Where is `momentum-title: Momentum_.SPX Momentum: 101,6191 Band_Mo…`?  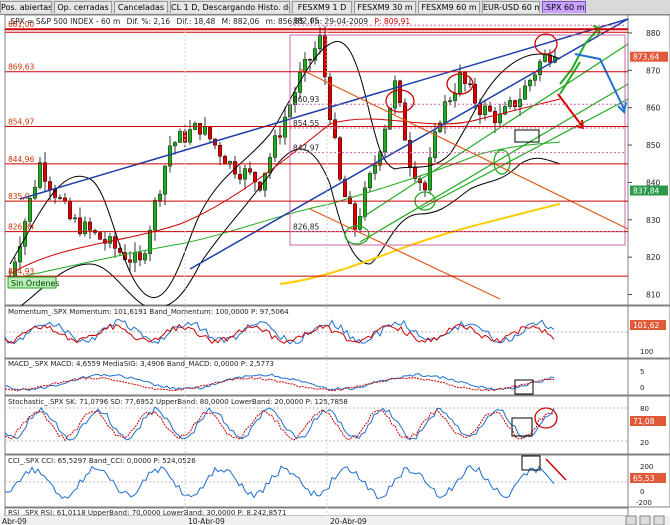
momentum-title: Momentum_.SPX Momentum: 101,6191 Band_Mo… is located at coordinates (148, 312).